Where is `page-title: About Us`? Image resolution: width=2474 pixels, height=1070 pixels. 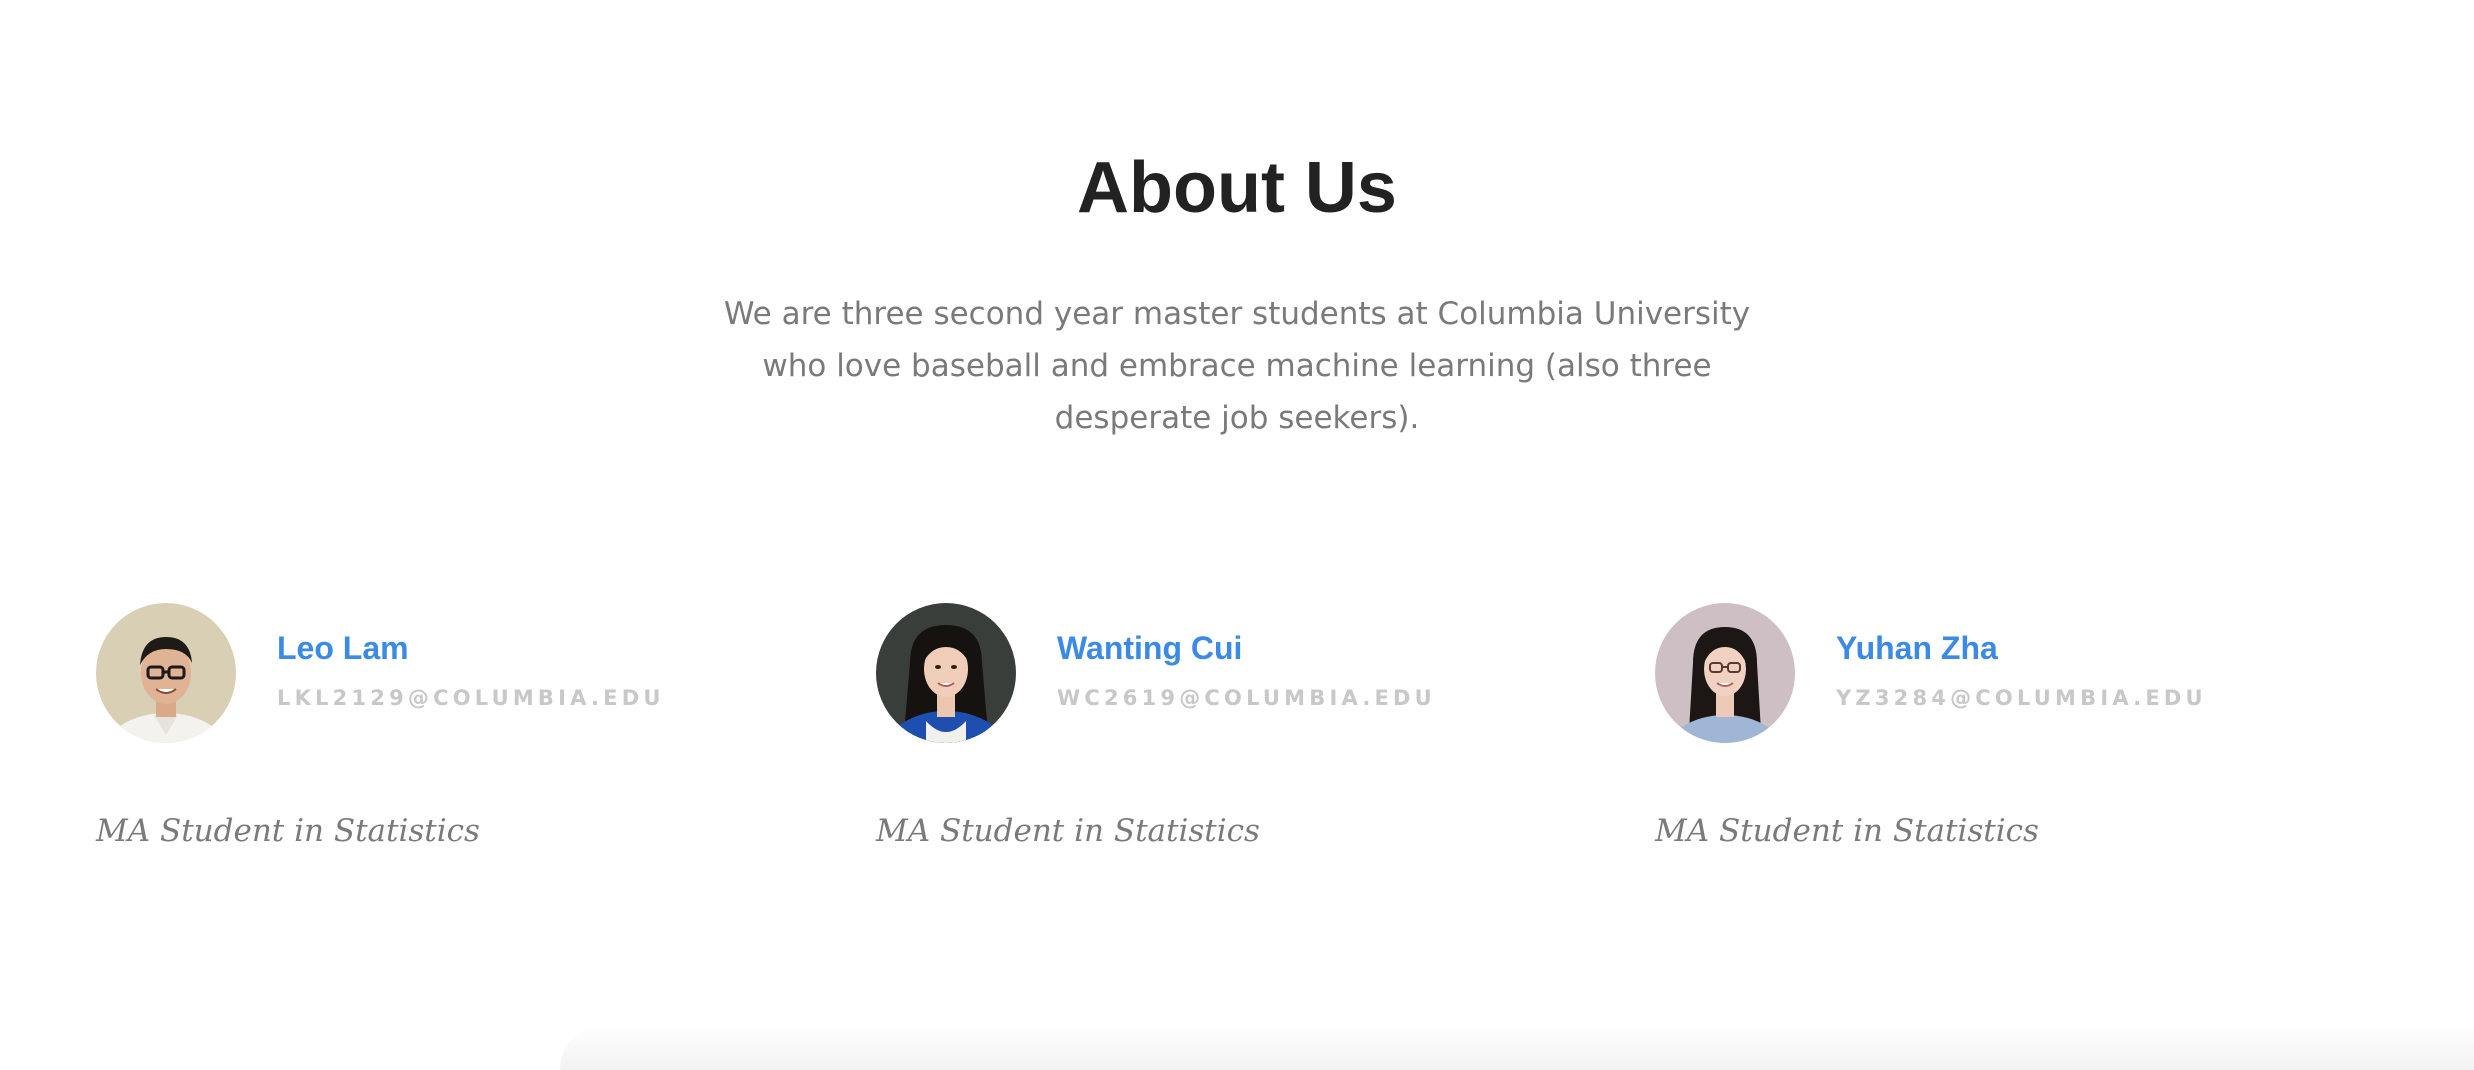 page-title: About Us is located at coordinates (1237, 188).